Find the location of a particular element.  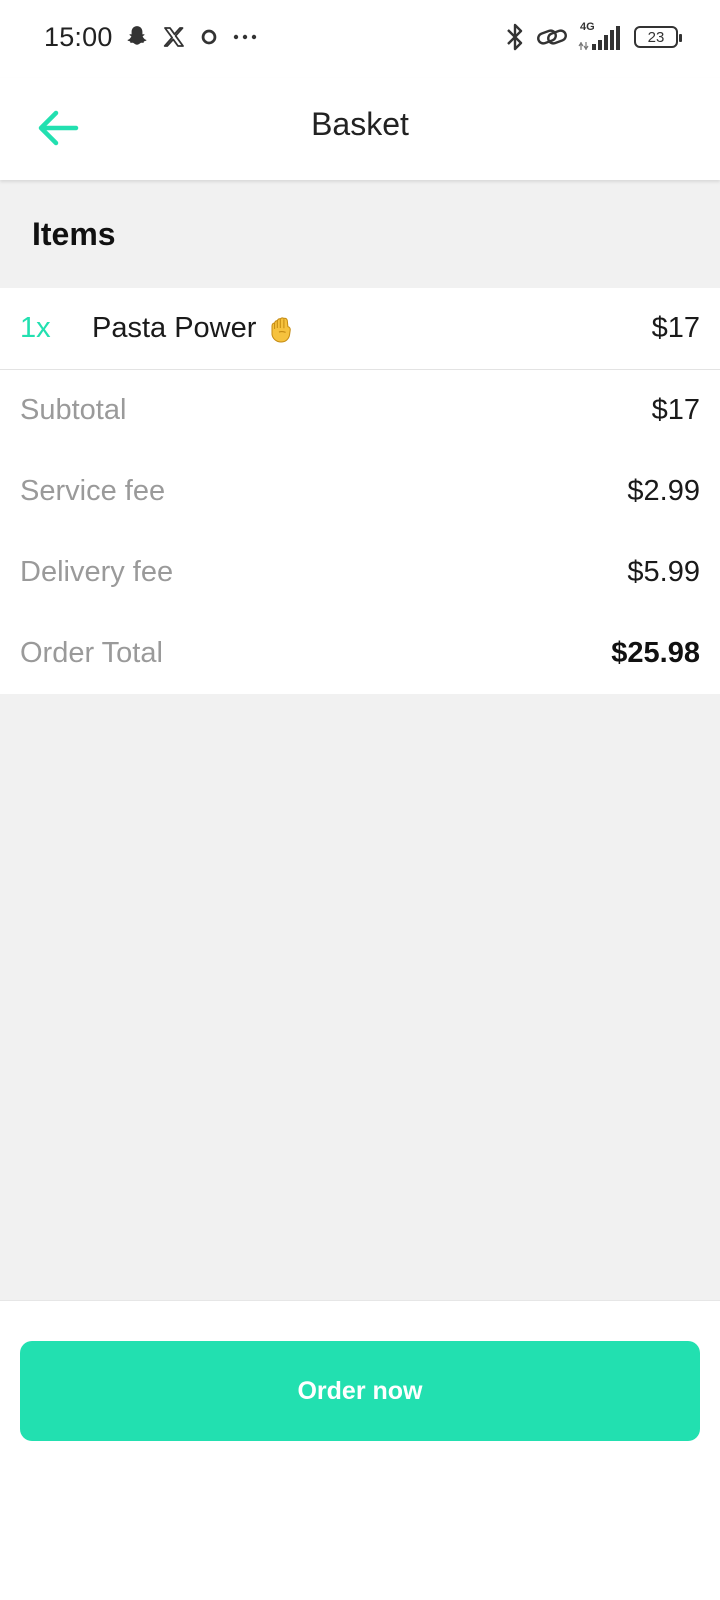

app-bar: Basket is located at coordinates (360, 129).